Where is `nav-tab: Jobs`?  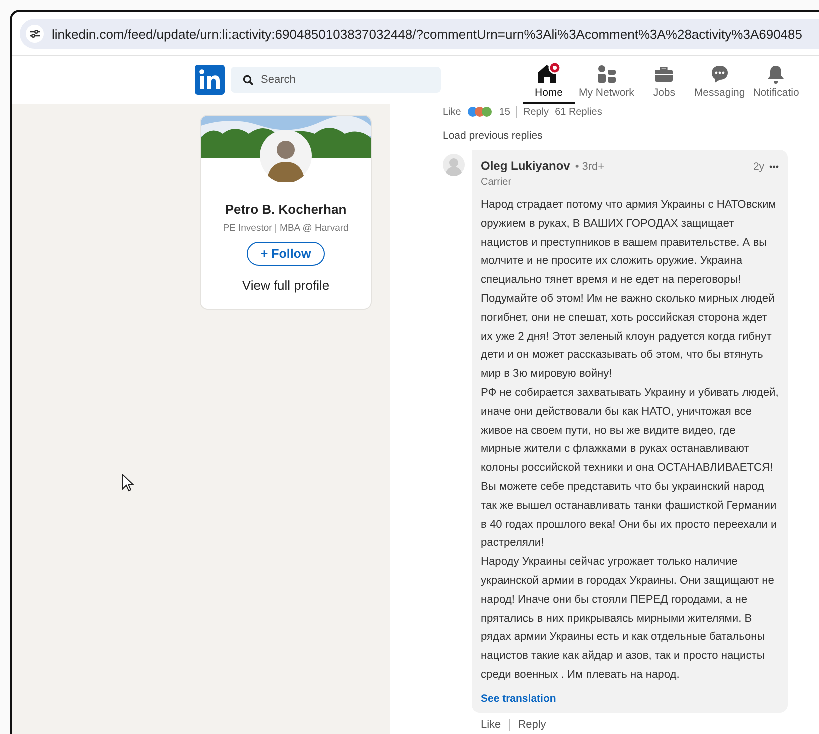
nav-tab: Jobs is located at coordinates (664, 80).